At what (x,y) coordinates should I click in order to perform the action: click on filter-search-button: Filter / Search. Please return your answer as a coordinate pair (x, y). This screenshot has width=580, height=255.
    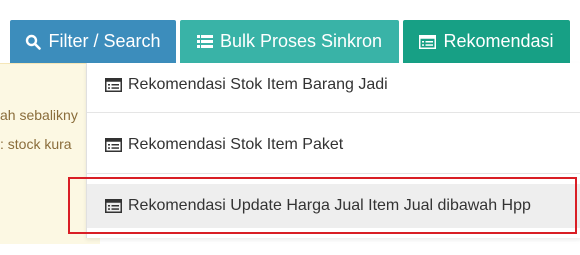
    Looking at the image, I should click on (93, 41).